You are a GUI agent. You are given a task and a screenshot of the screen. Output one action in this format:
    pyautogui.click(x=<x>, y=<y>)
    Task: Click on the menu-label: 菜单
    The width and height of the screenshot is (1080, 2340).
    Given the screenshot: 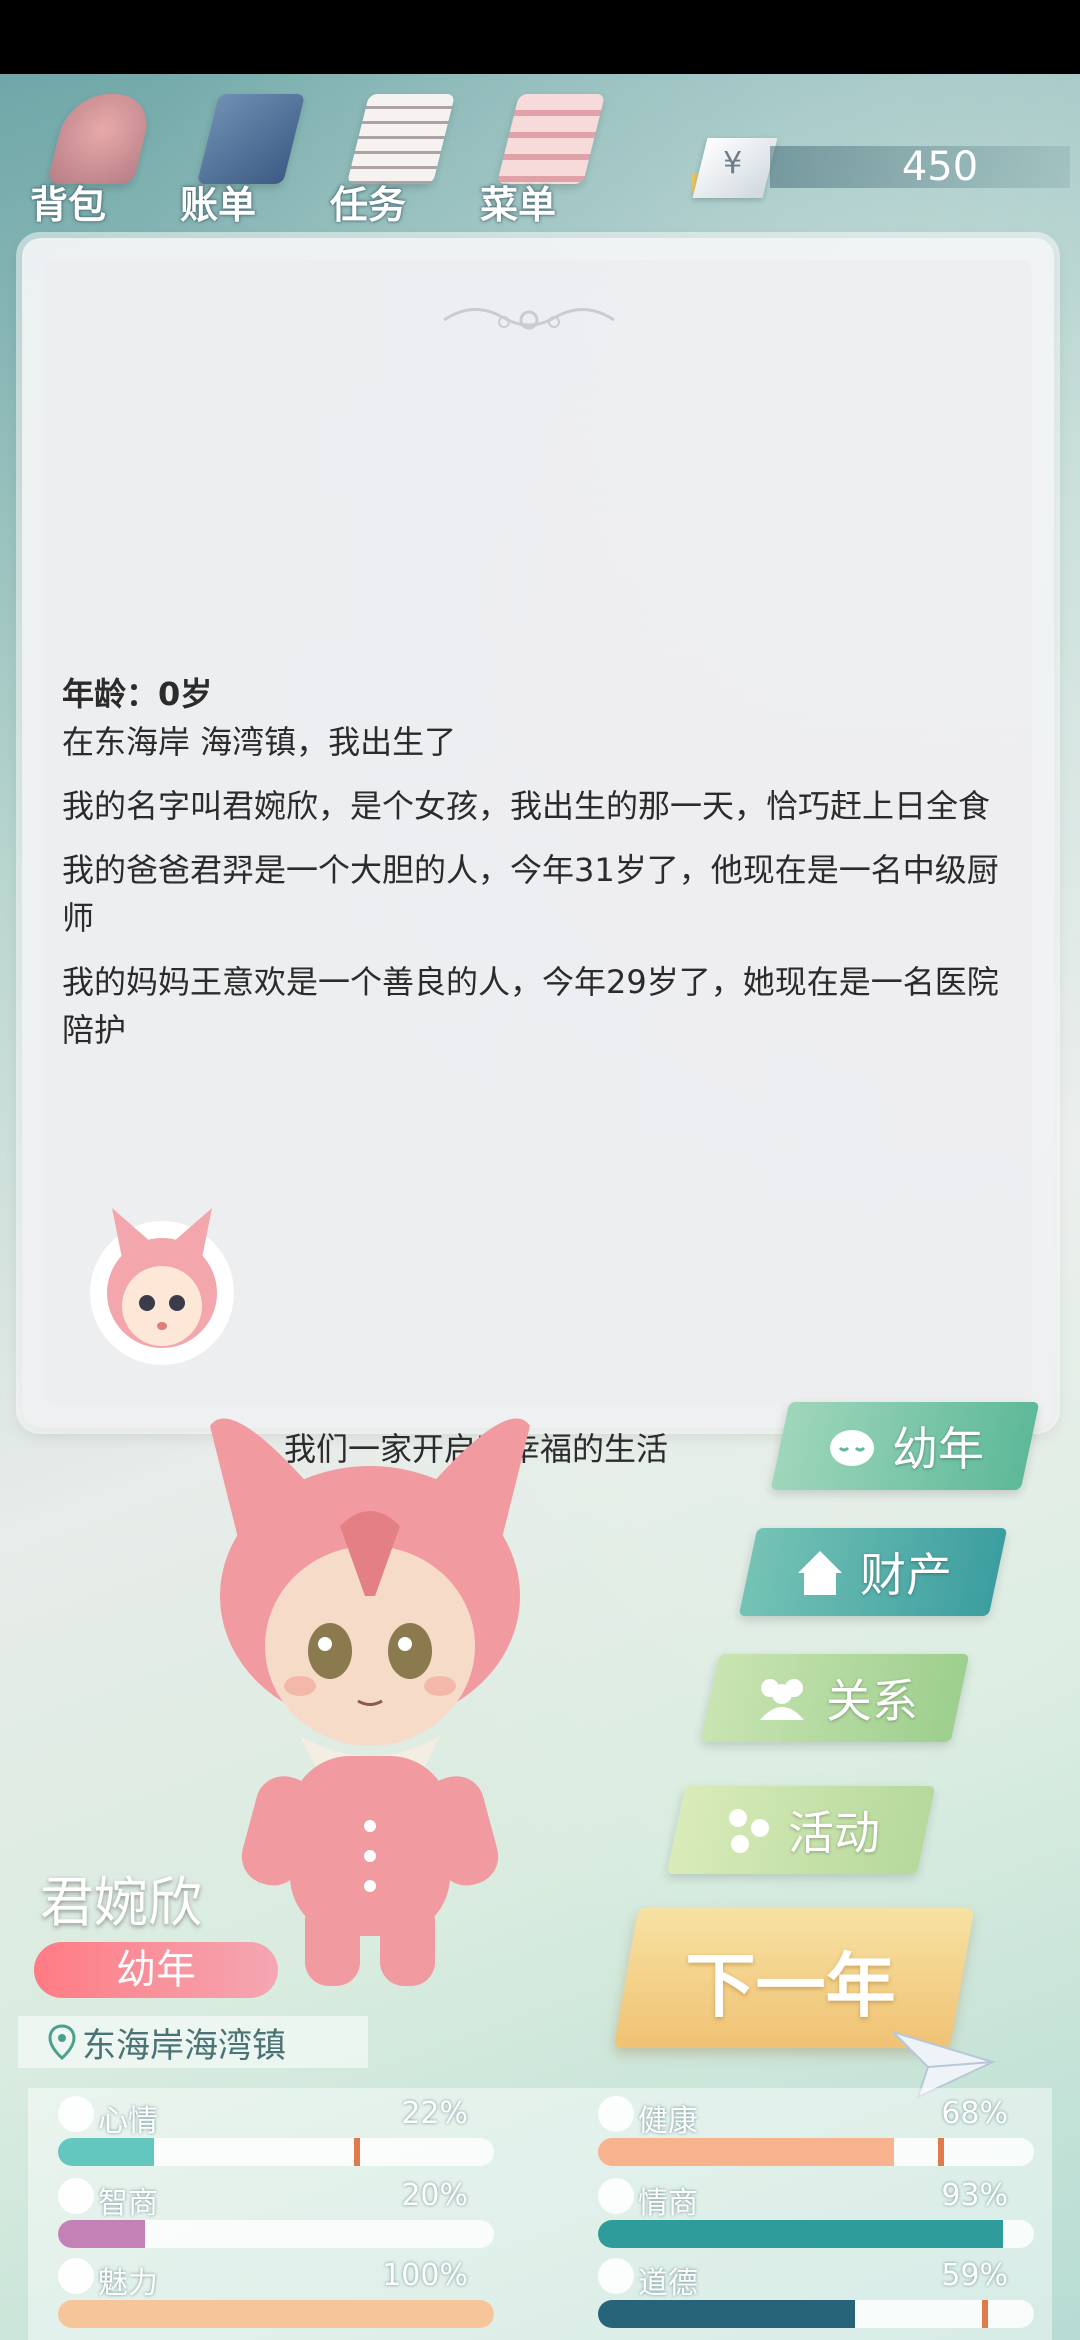 What is the action you would take?
    pyautogui.click(x=518, y=205)
    